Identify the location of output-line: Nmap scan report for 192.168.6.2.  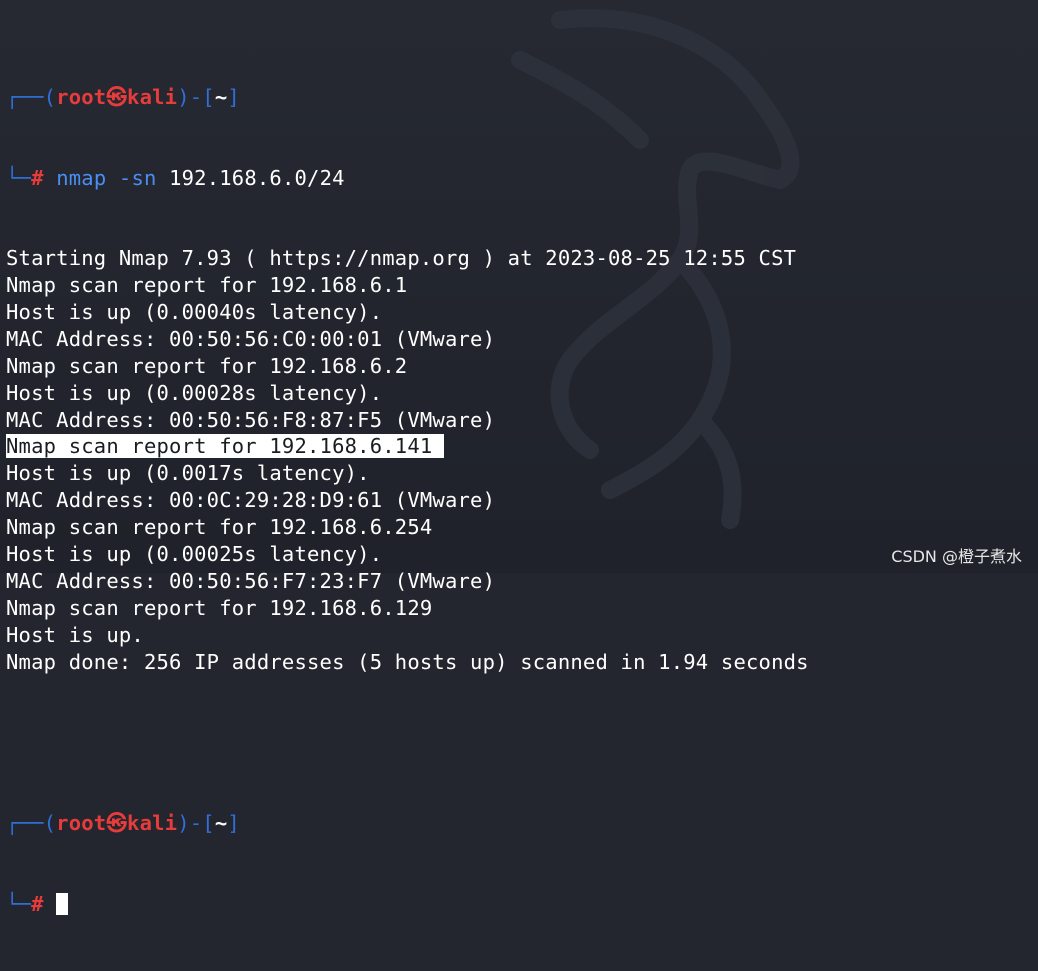
(207, 365).